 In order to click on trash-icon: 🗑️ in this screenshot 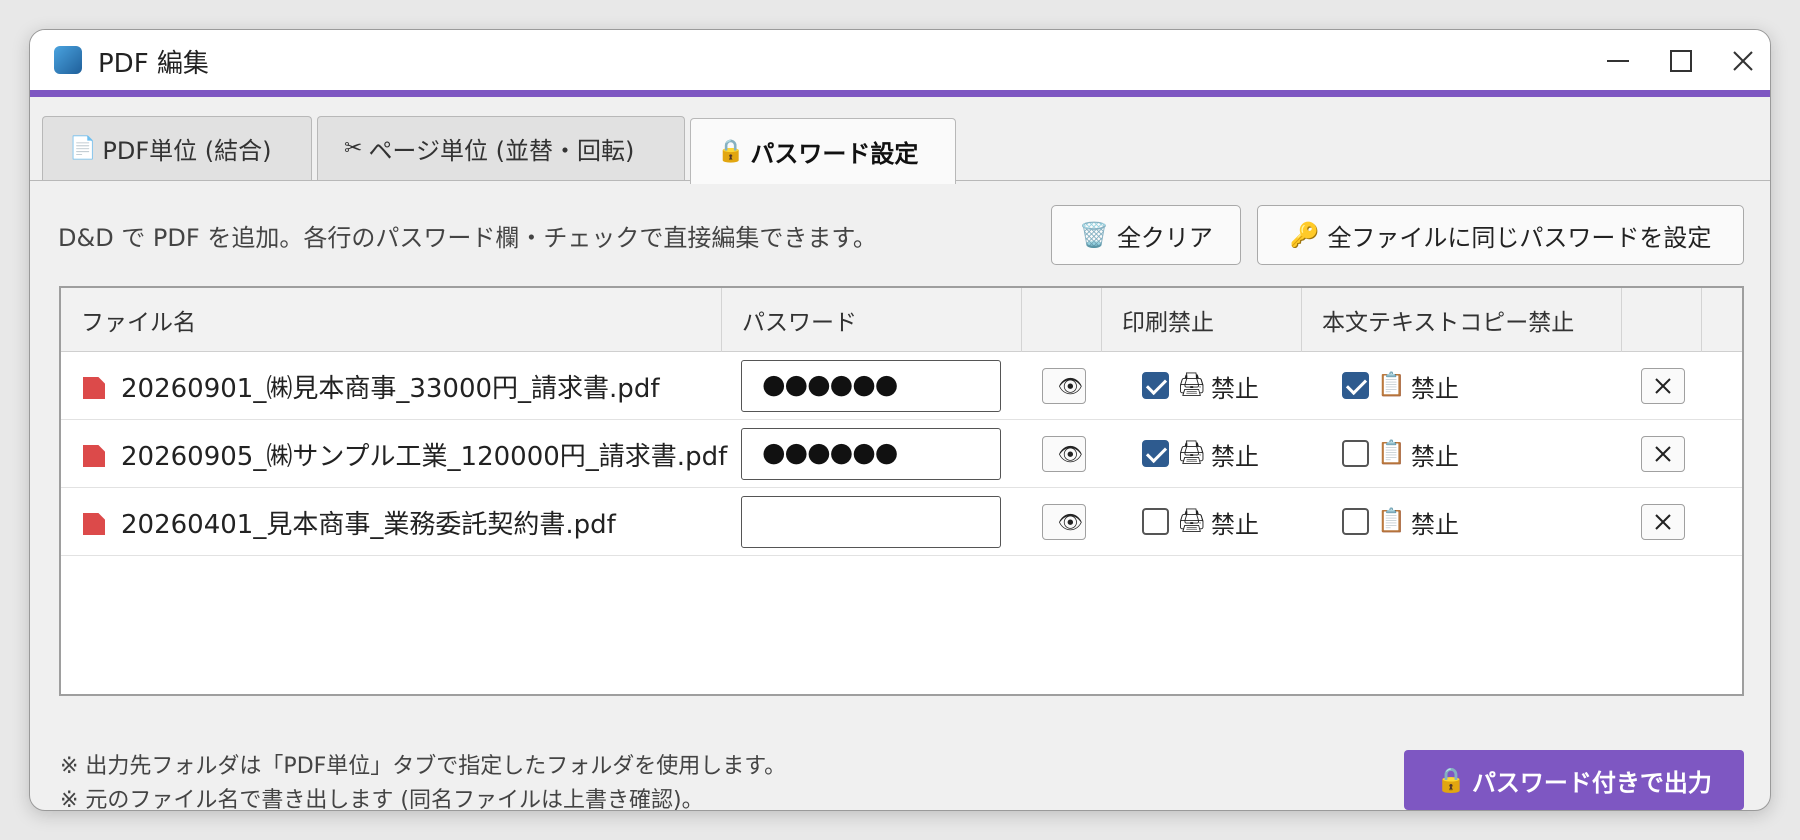, I will do `click(1094, 235)`.